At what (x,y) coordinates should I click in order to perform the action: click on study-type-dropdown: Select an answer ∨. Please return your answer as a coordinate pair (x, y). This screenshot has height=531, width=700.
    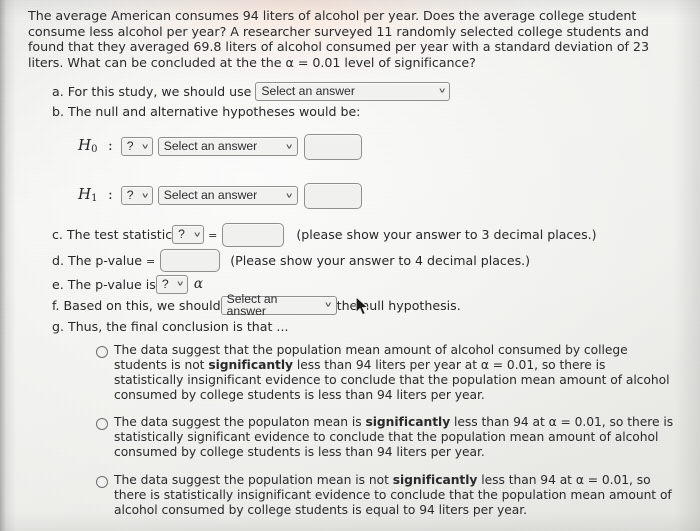
    Looking at the image, I should click on (353, 91).